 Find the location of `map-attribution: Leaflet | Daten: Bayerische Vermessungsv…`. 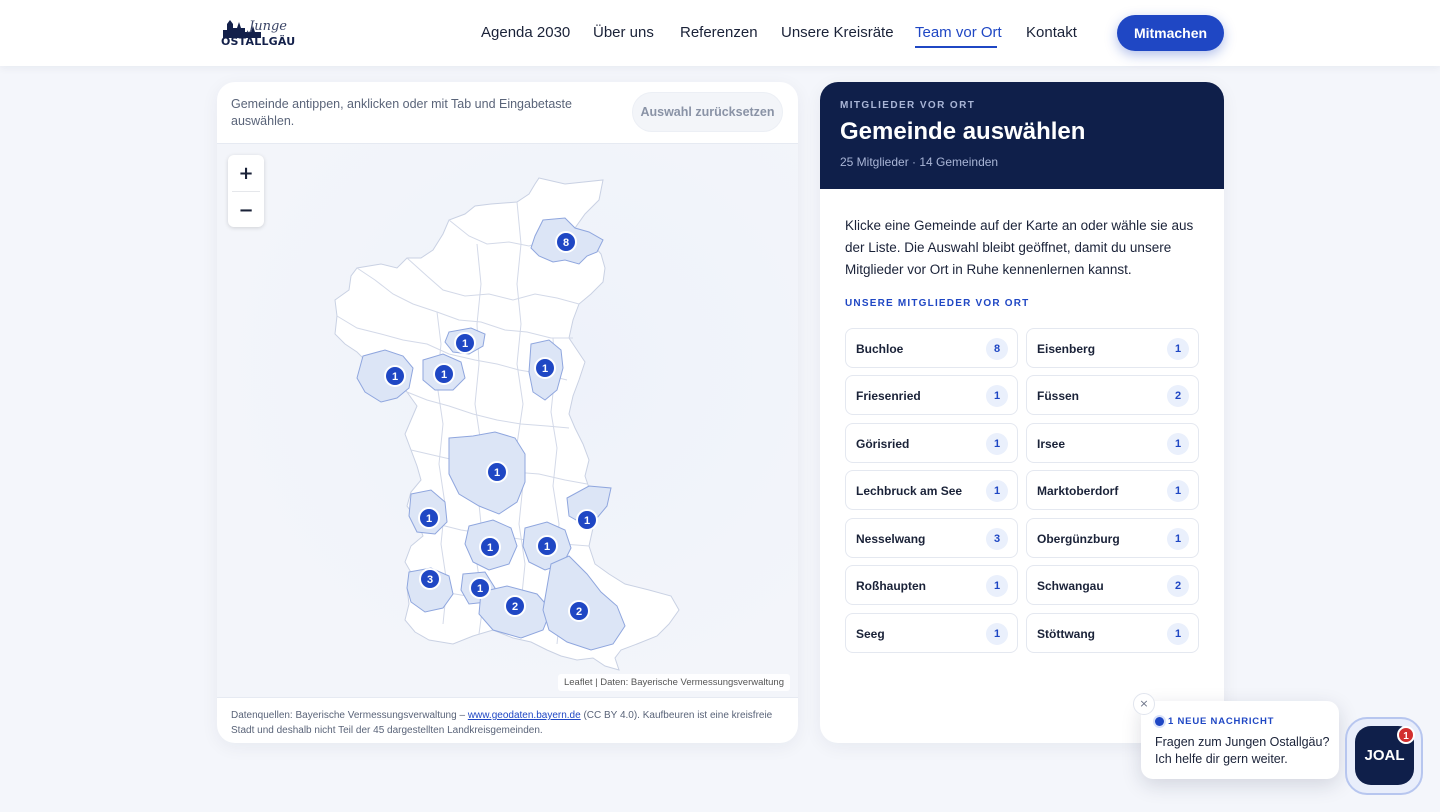

map-attribution: Leaflet | Daten: Bayerische Vermessungsv… is located at coordinates (673, 682).